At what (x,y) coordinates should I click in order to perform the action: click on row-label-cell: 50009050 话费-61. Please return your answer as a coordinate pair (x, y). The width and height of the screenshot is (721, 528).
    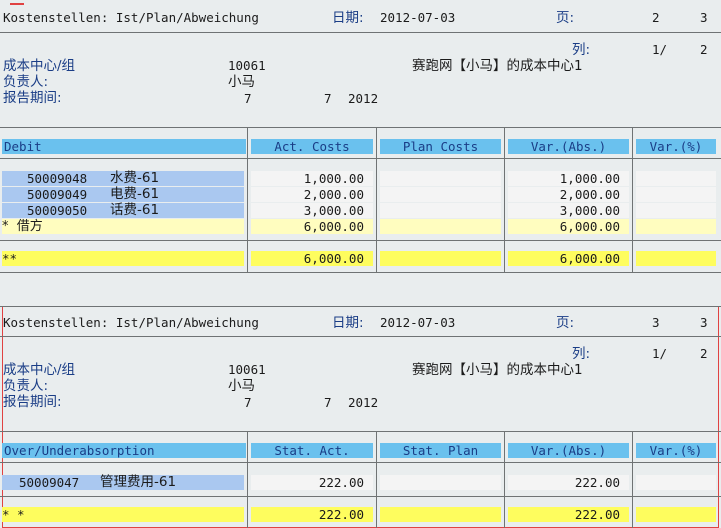
    Looking at the image, I should click on (123, 210).